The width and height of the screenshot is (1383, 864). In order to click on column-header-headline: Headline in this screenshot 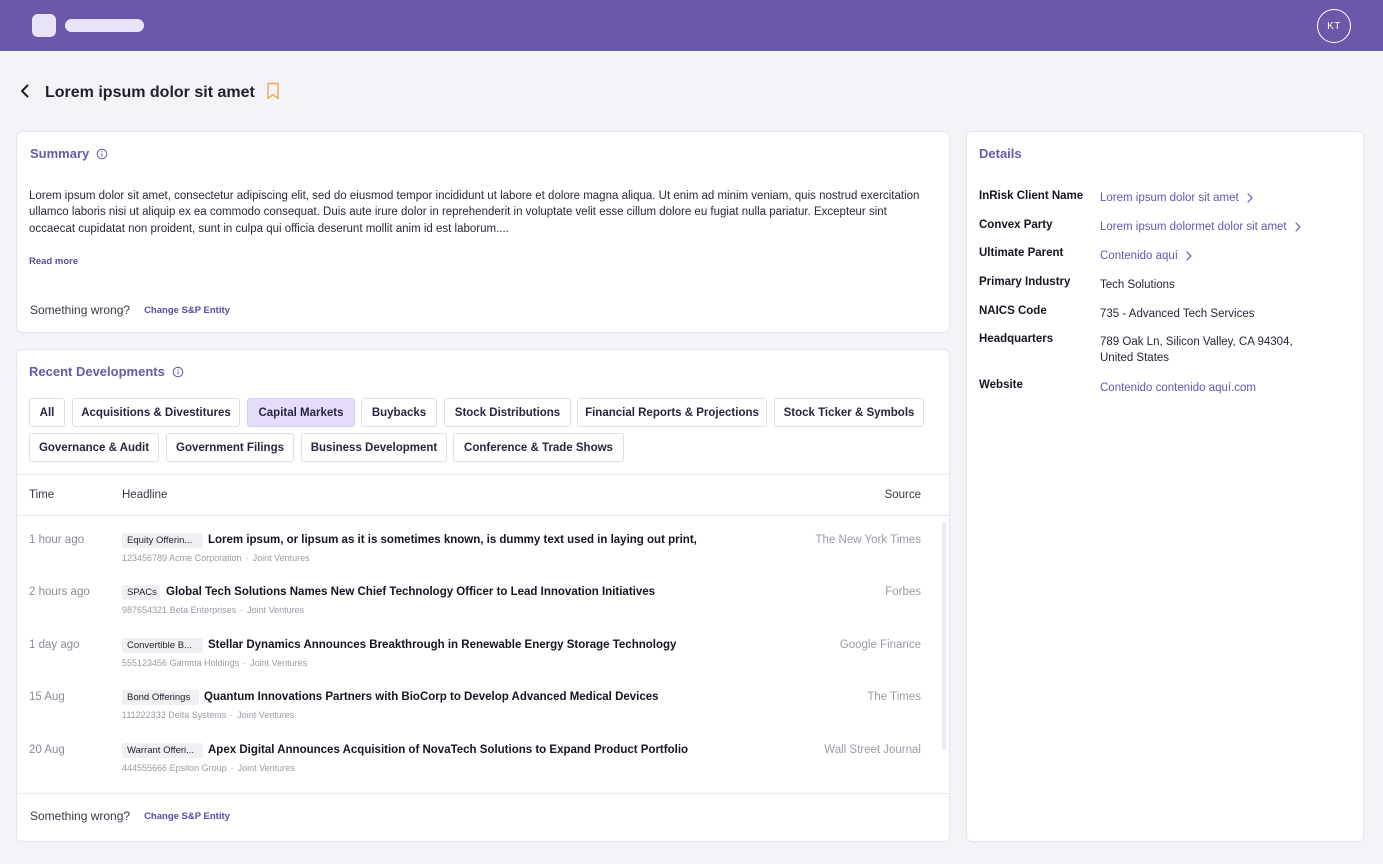, I will do `click(145, 495)`.